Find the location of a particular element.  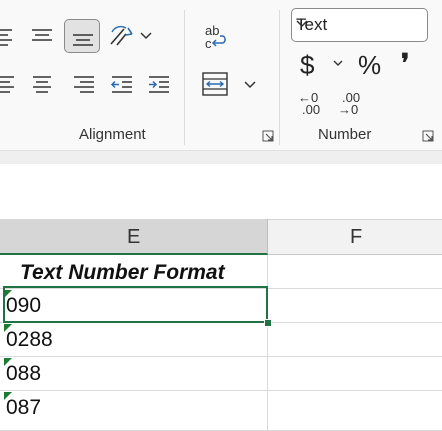

percent-style-button: % is located at coordinates (369, 65).